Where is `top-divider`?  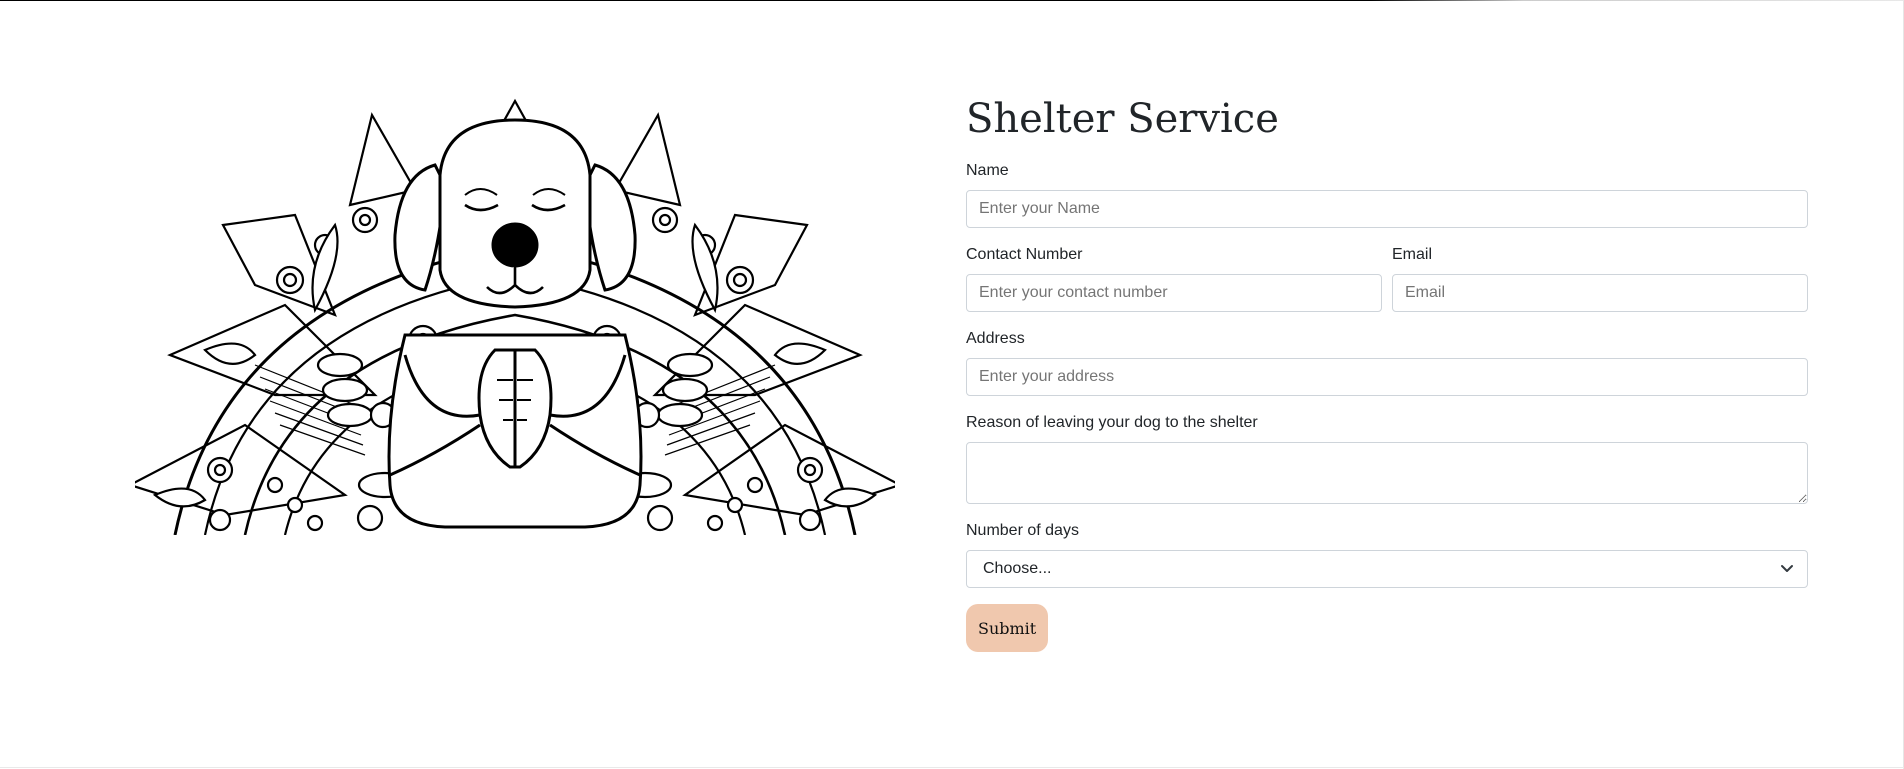
top-divider is located at coordinates (952, 0).